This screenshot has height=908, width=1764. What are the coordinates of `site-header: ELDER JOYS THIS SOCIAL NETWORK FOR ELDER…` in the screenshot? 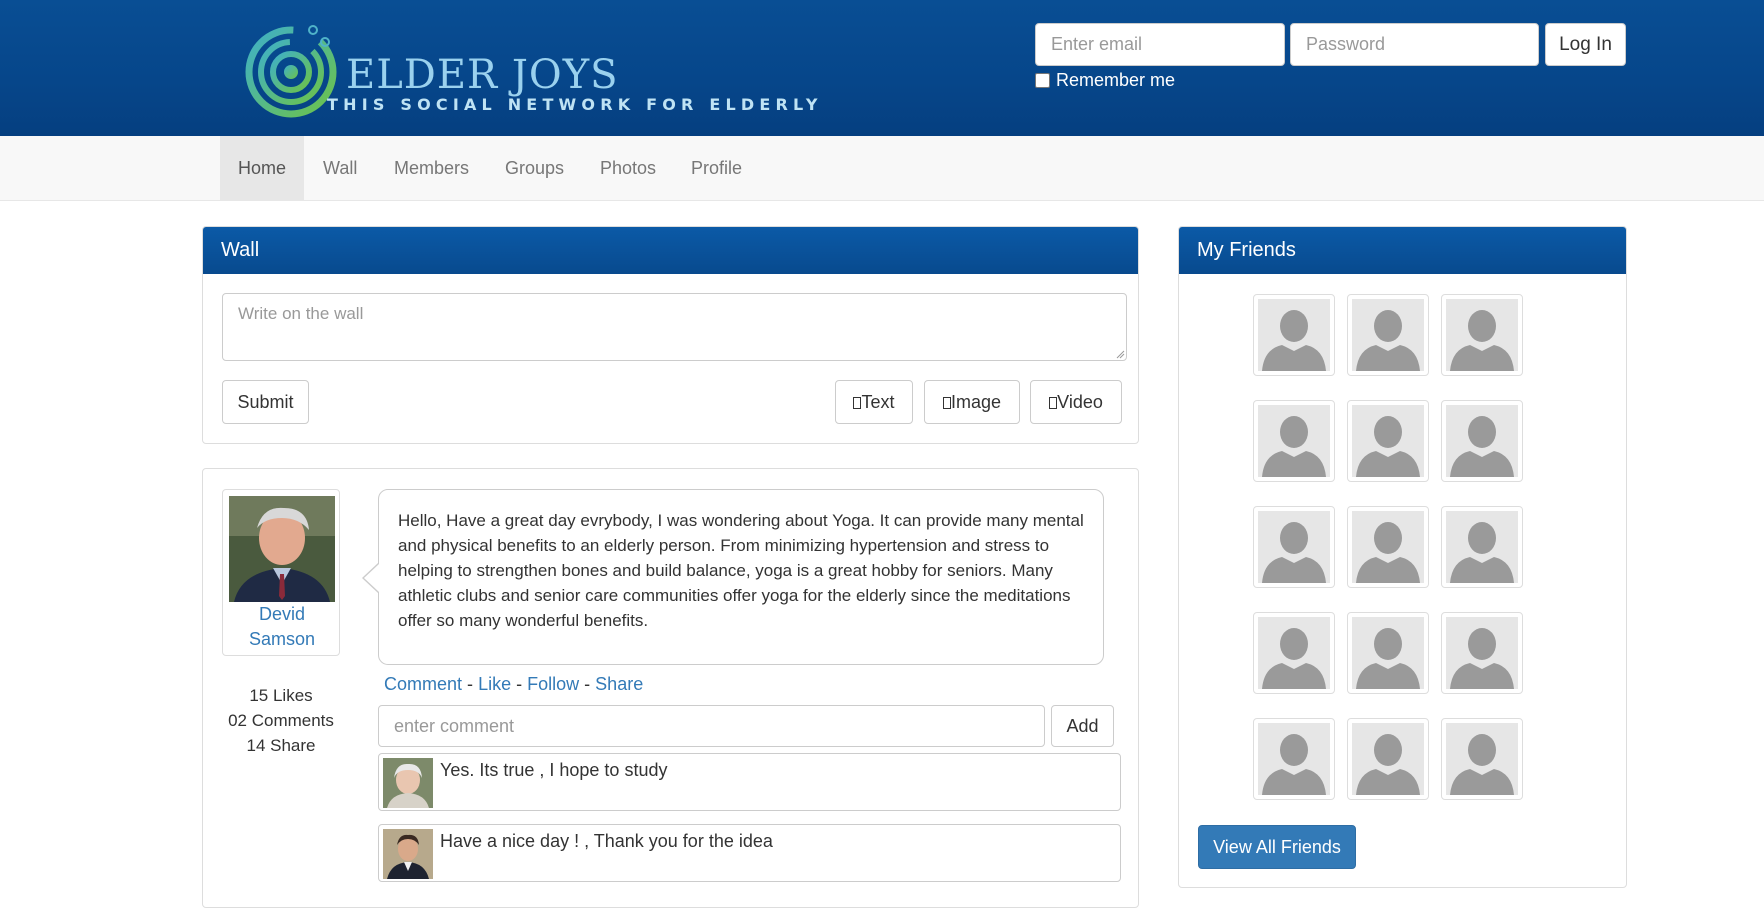 It's located at (882, 68).